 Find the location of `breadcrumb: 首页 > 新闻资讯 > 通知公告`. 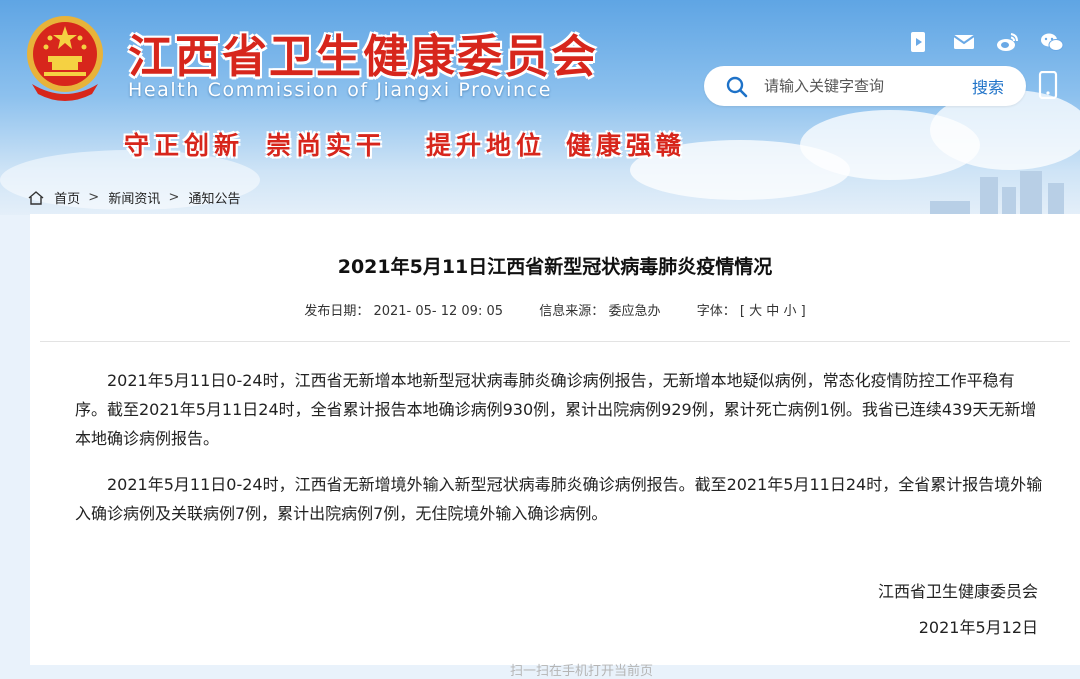

breadcrumb: 首页 > 新闻资讯 > 通知公告 is located at coordinates (134, 197).